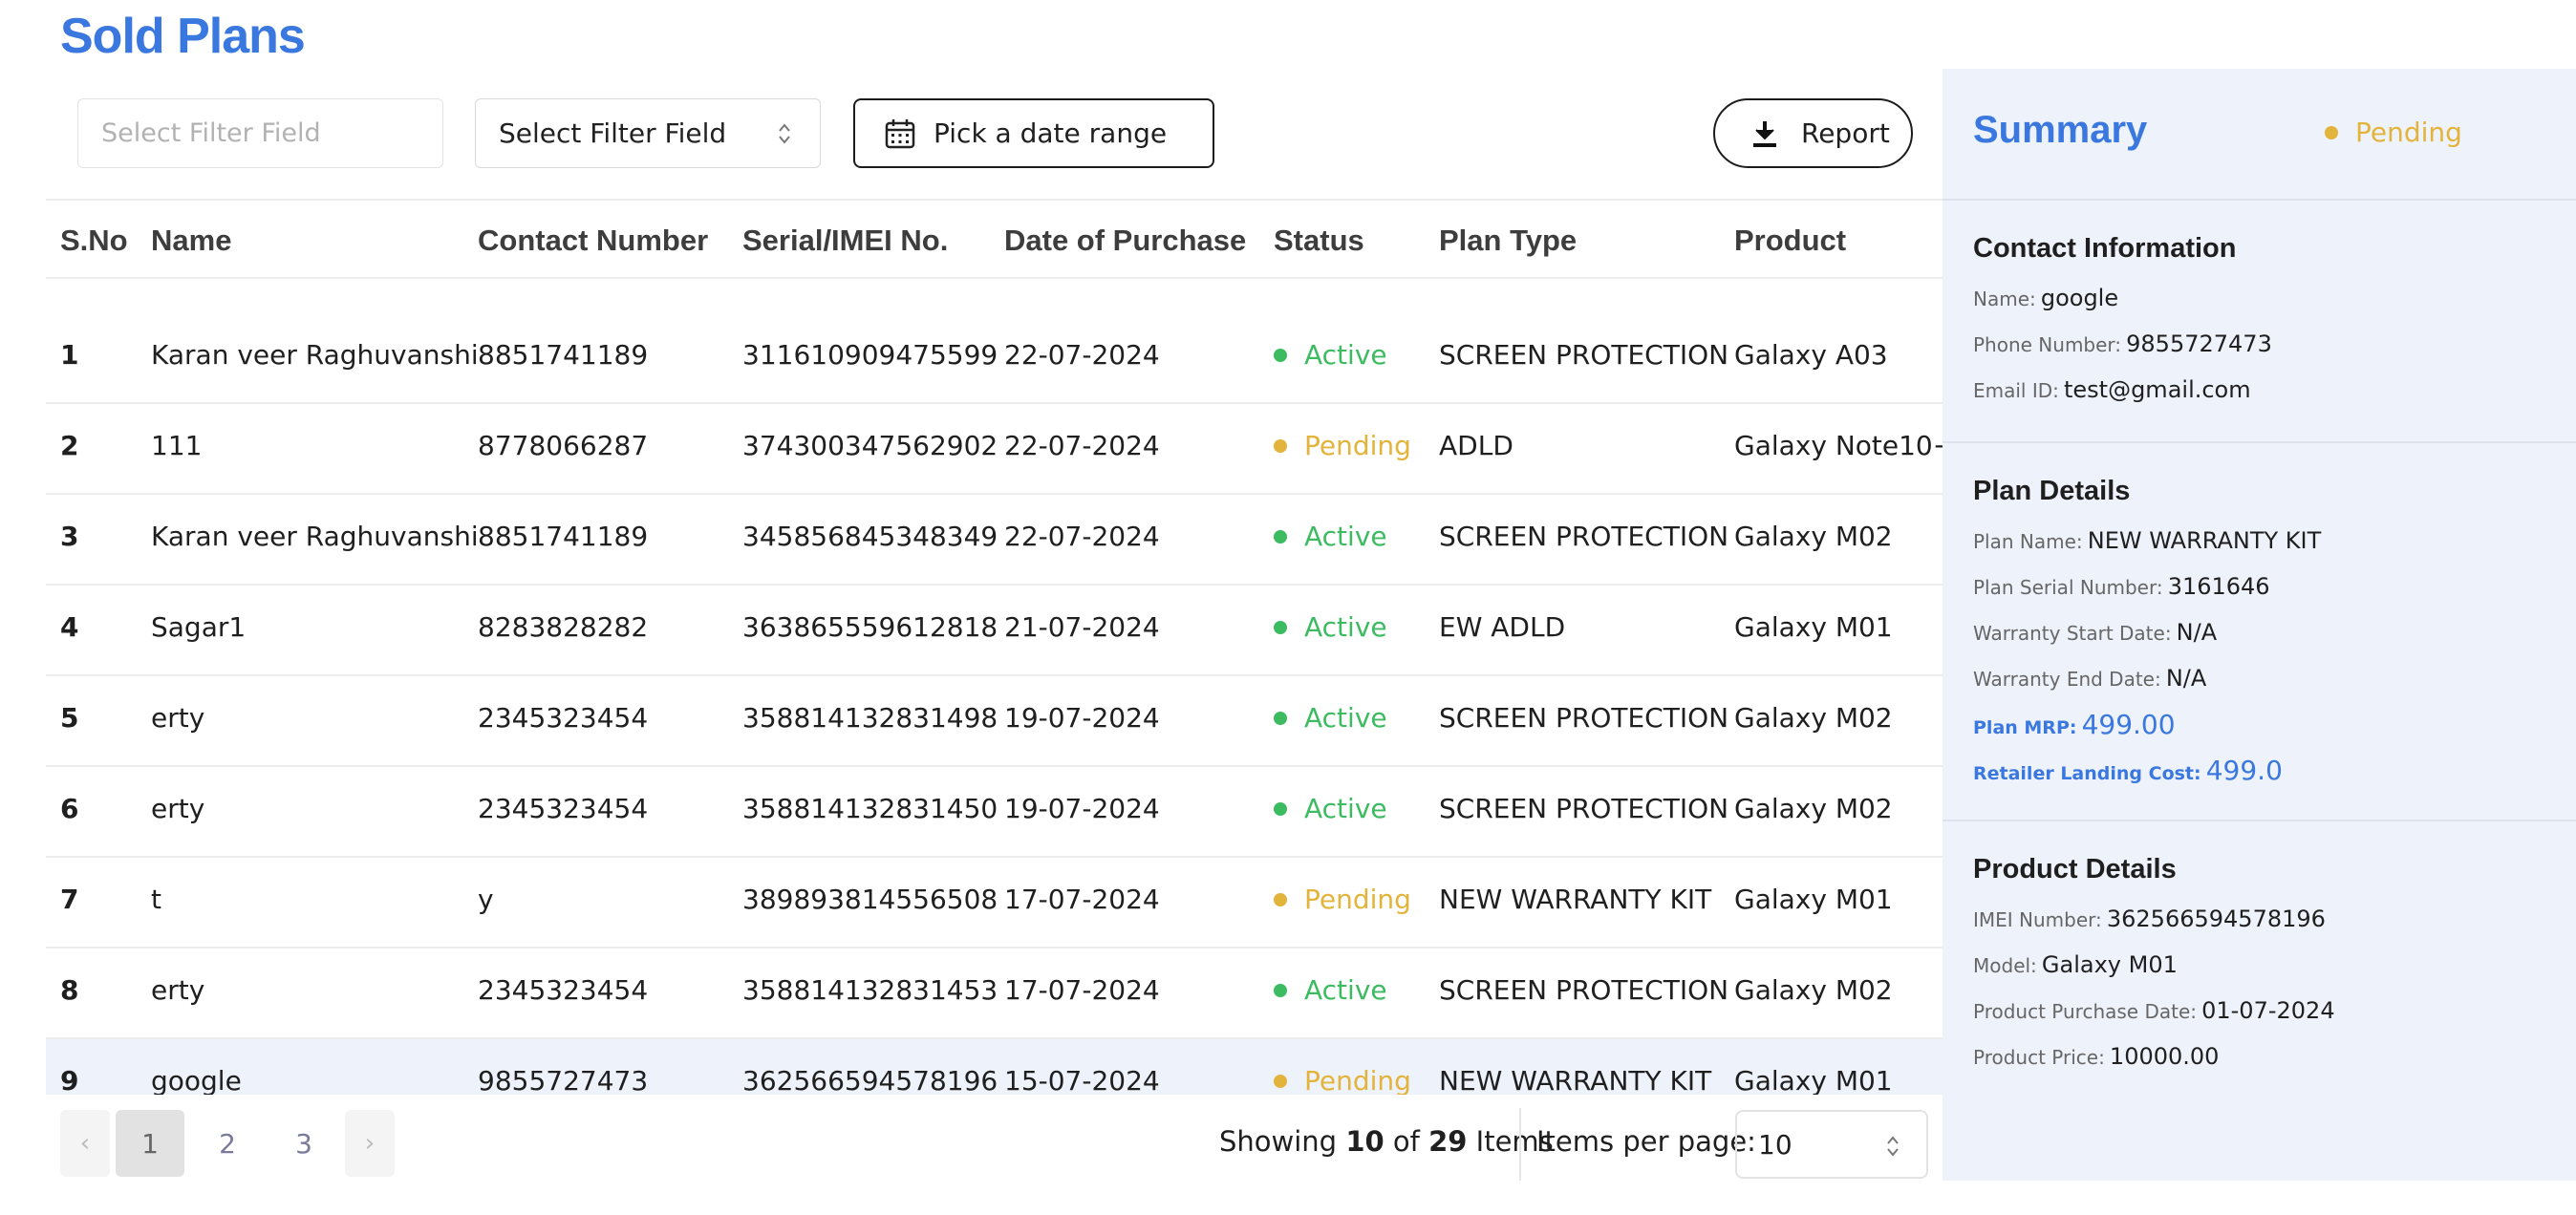  I want to click on page-button-1: 1, so click(150, 1143).